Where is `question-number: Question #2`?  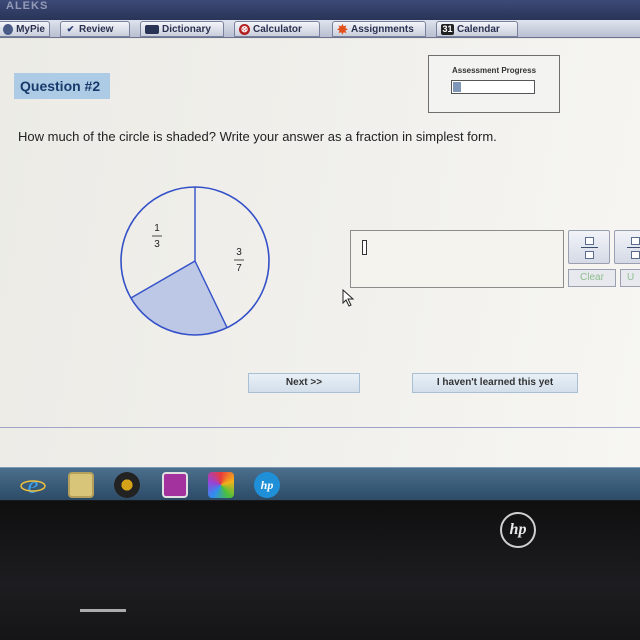 question-number: Question #2 is located at coordinates (62, 86).